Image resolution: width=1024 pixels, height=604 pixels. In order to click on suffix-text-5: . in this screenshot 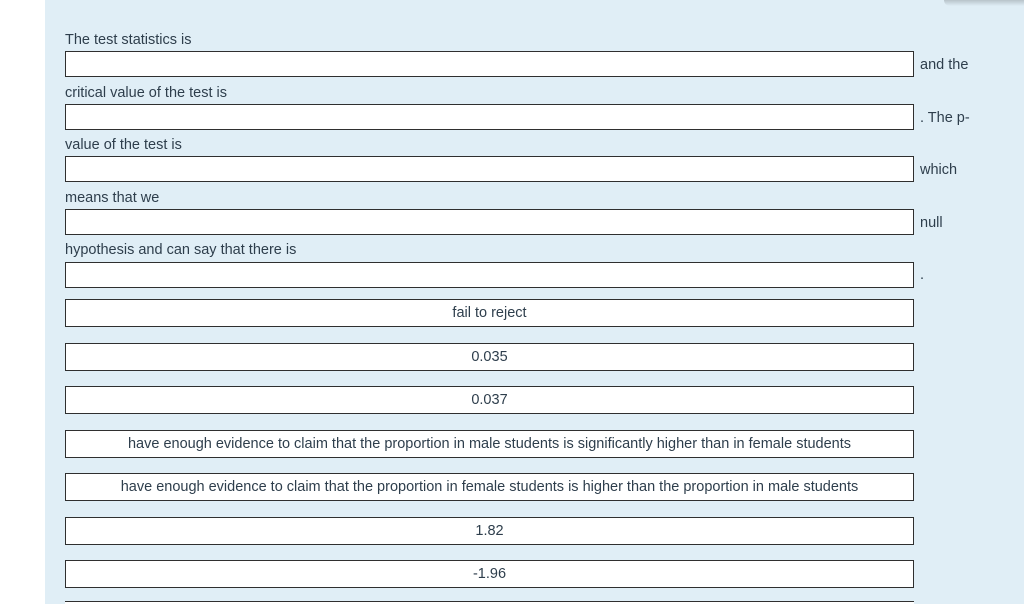, I will do `click(922, 275)`.